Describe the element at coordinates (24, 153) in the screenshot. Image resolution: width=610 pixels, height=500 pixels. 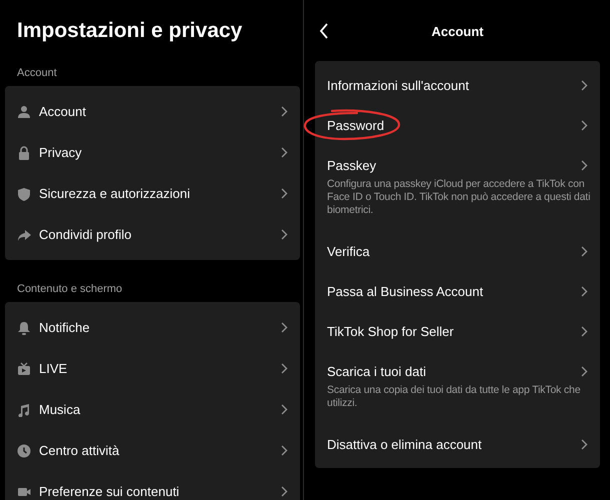
I see `lock-icon` at that location.